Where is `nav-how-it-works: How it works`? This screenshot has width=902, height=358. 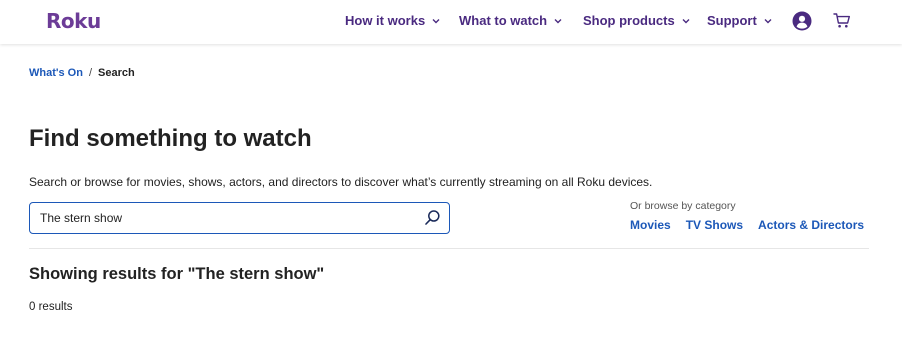
nav-how-it-works: How it works is located at coordinates (393, 20).